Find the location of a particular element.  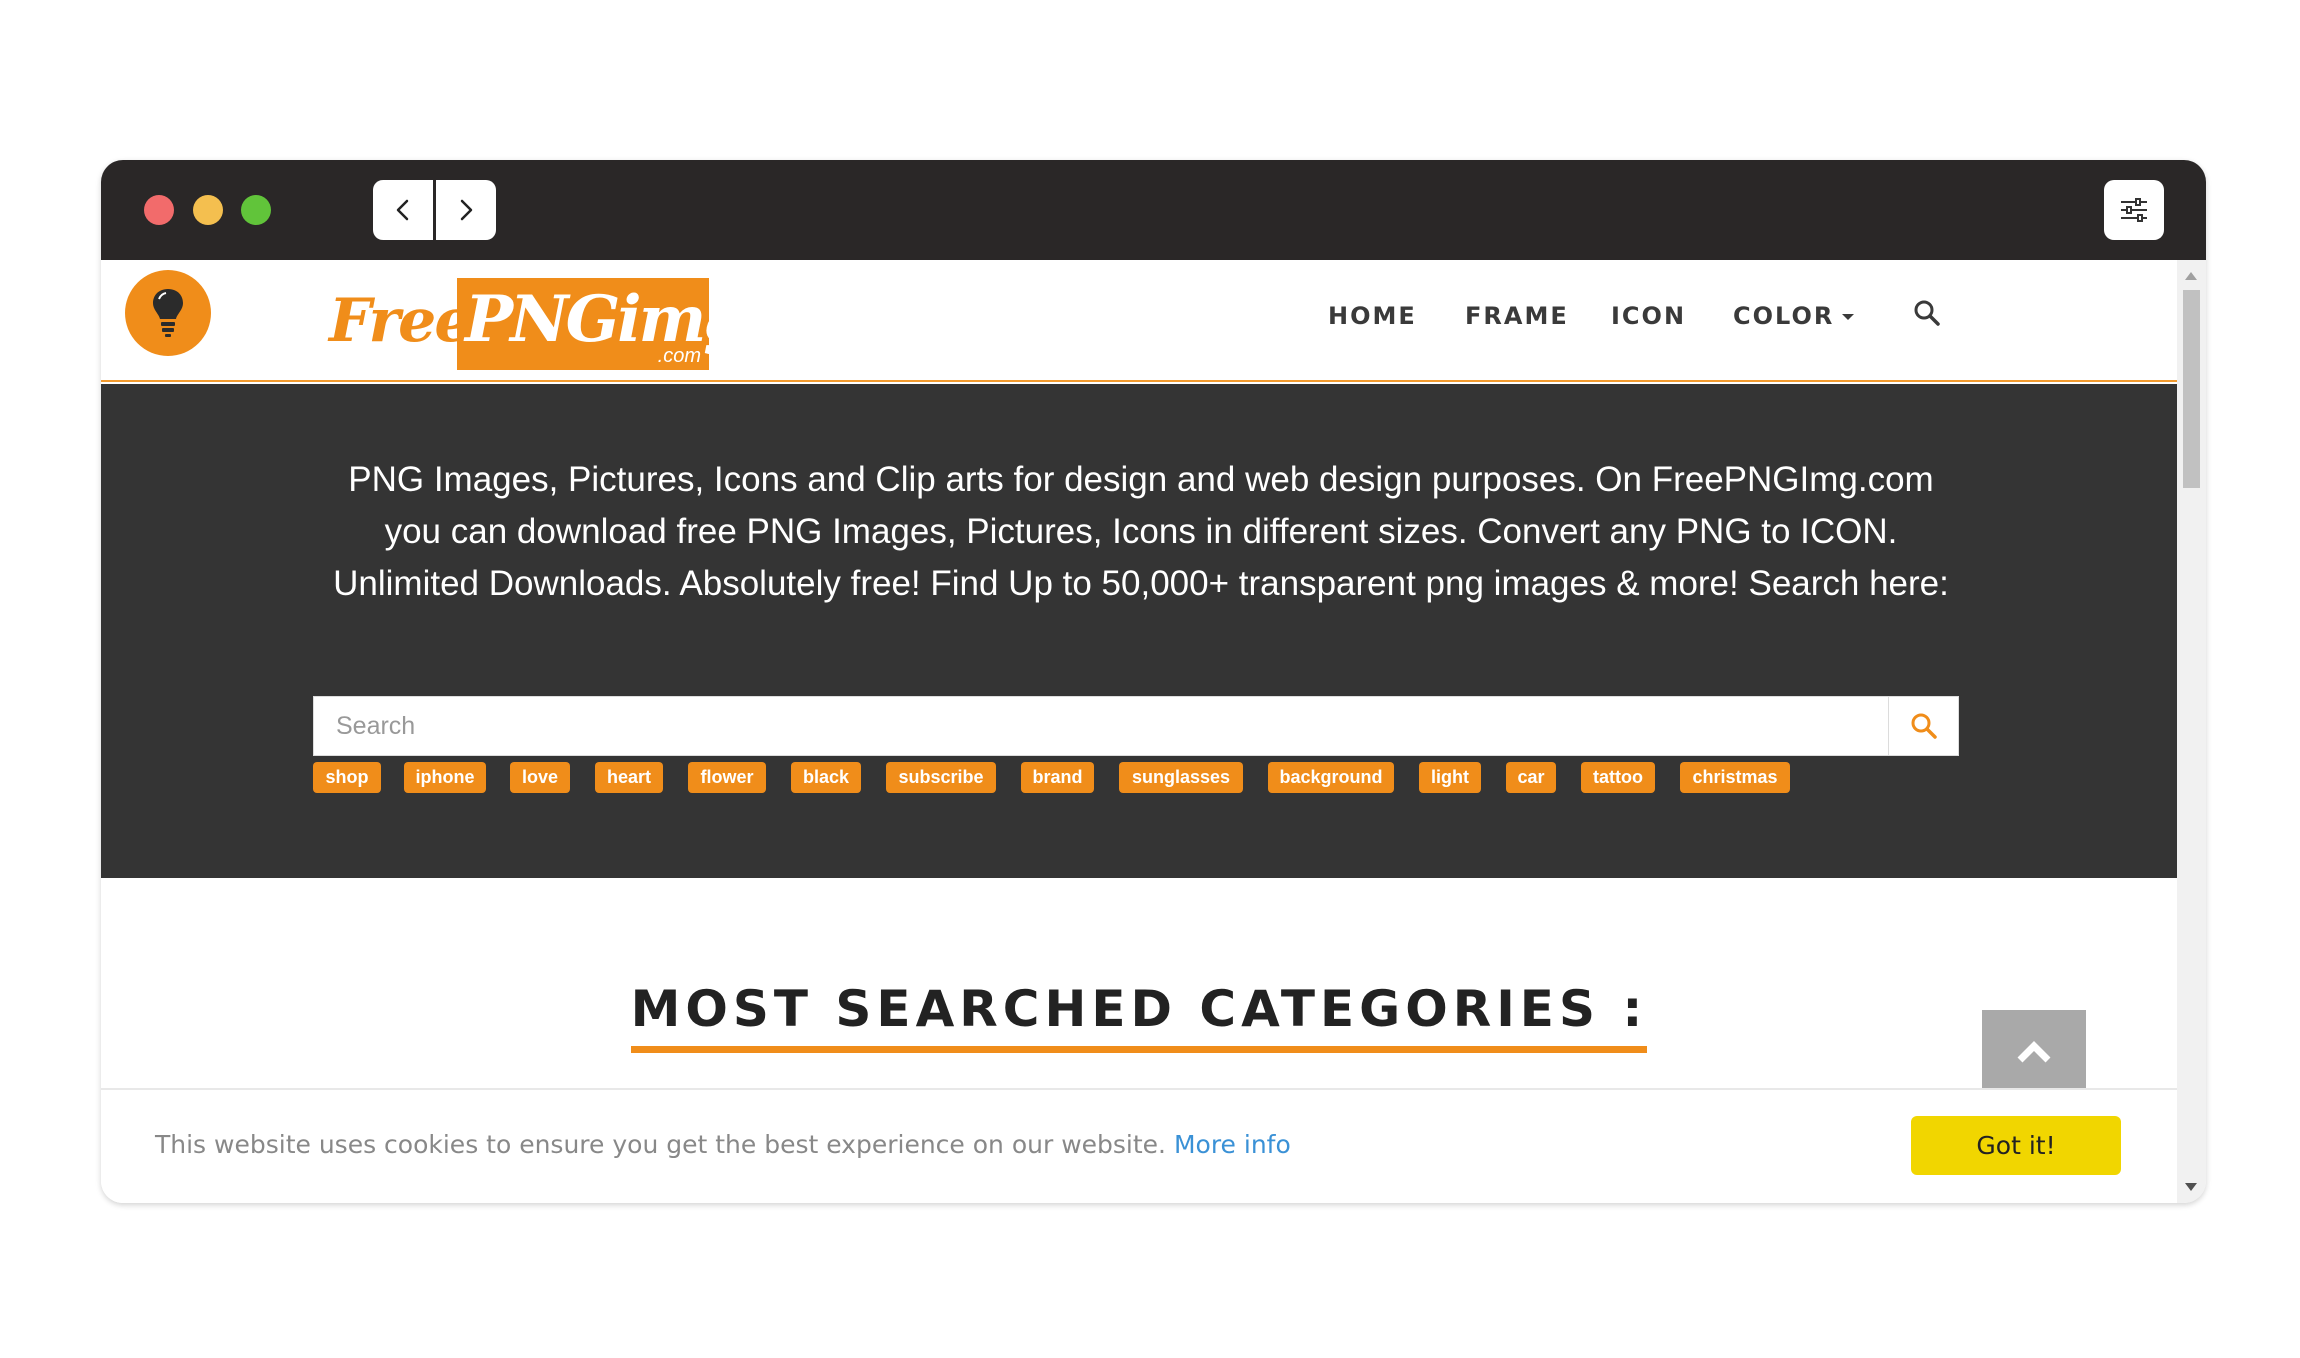

tag-car: car is located at coordinates (1531, 777).